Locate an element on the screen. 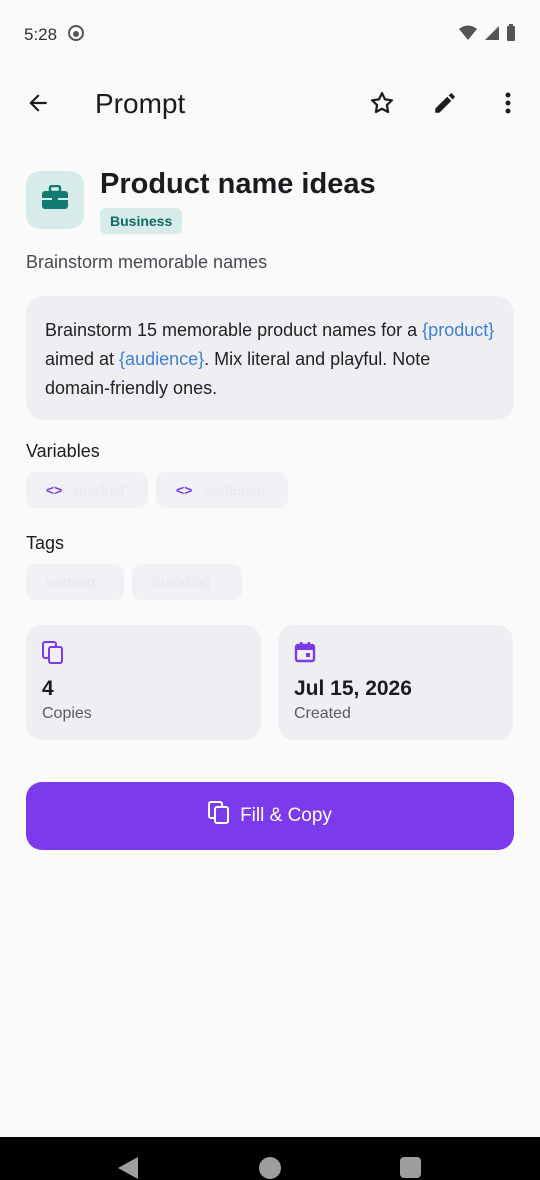 The image size is (540, 1180). app-bar: Prompt is located at coordinates (270, 105).